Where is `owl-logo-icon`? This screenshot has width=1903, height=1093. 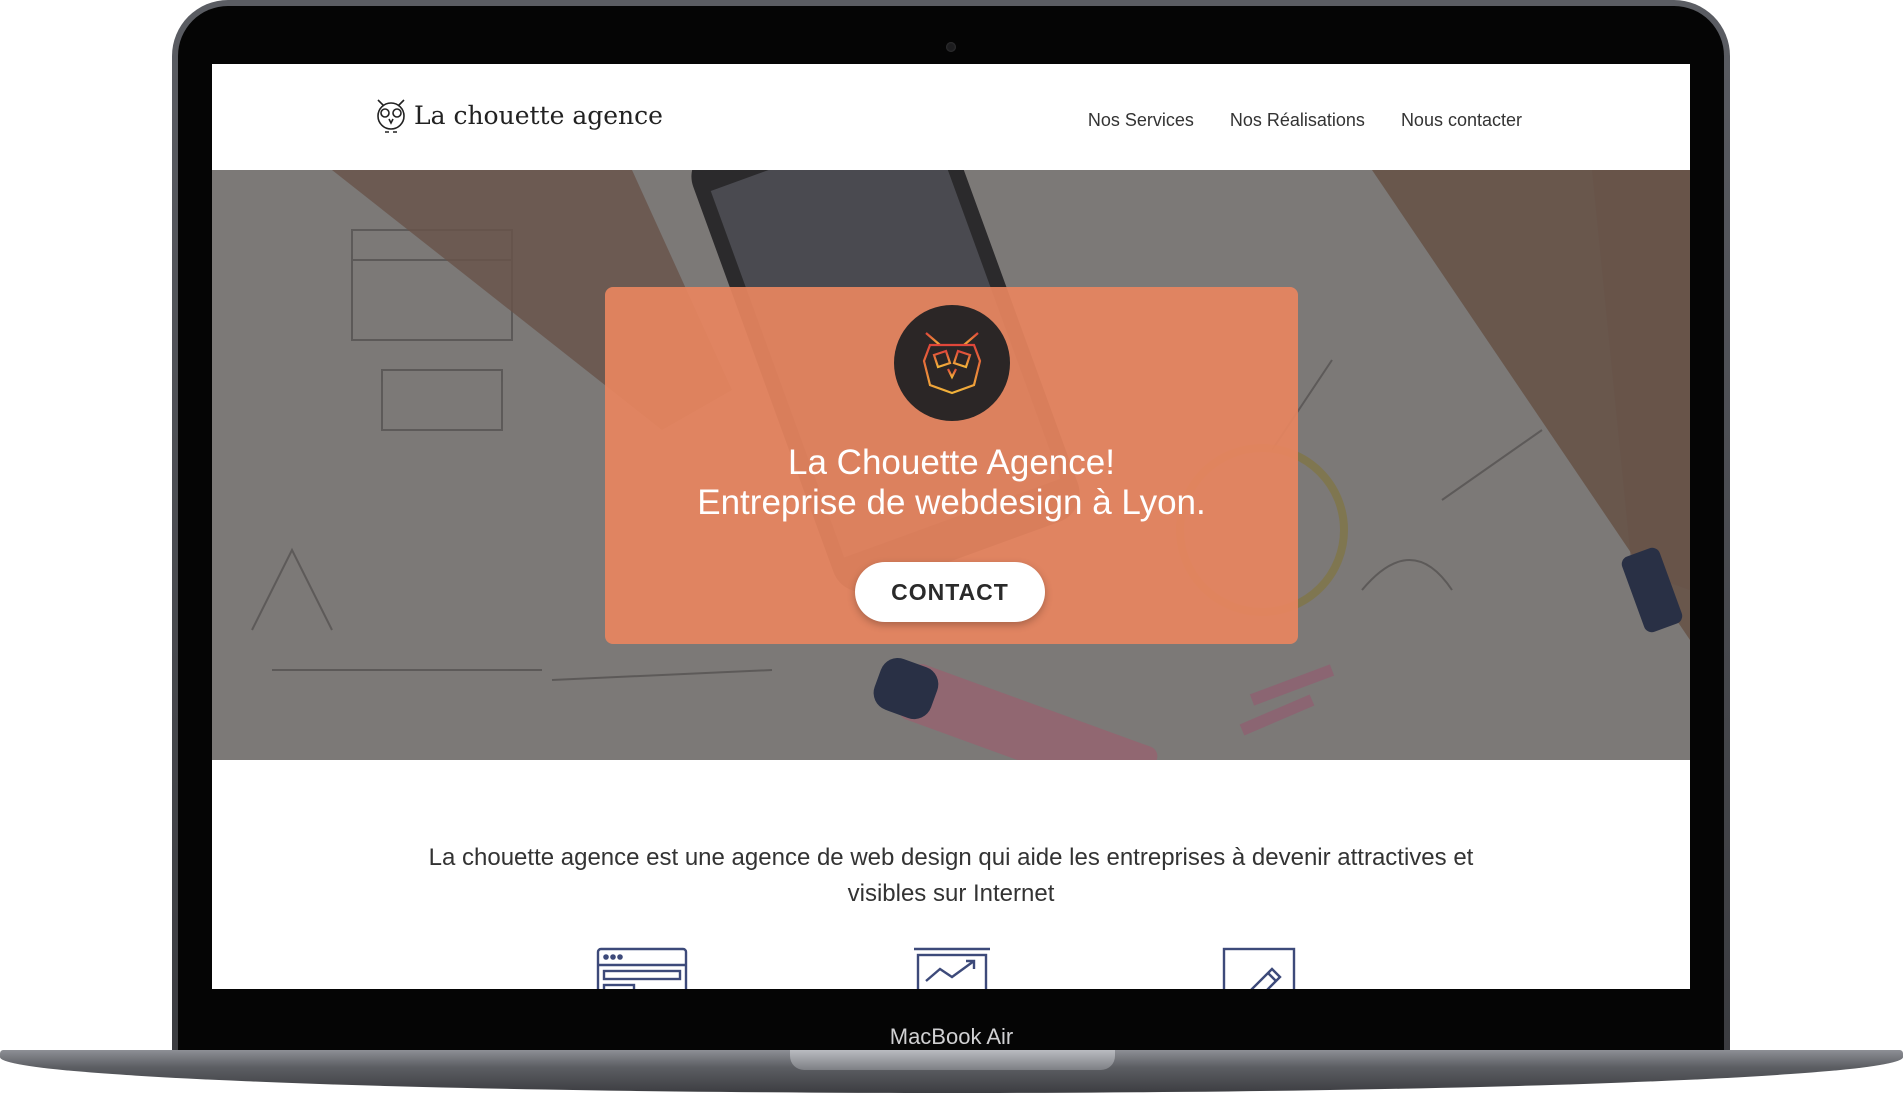 owl-logo-icon is located at coordinates (391, 116).